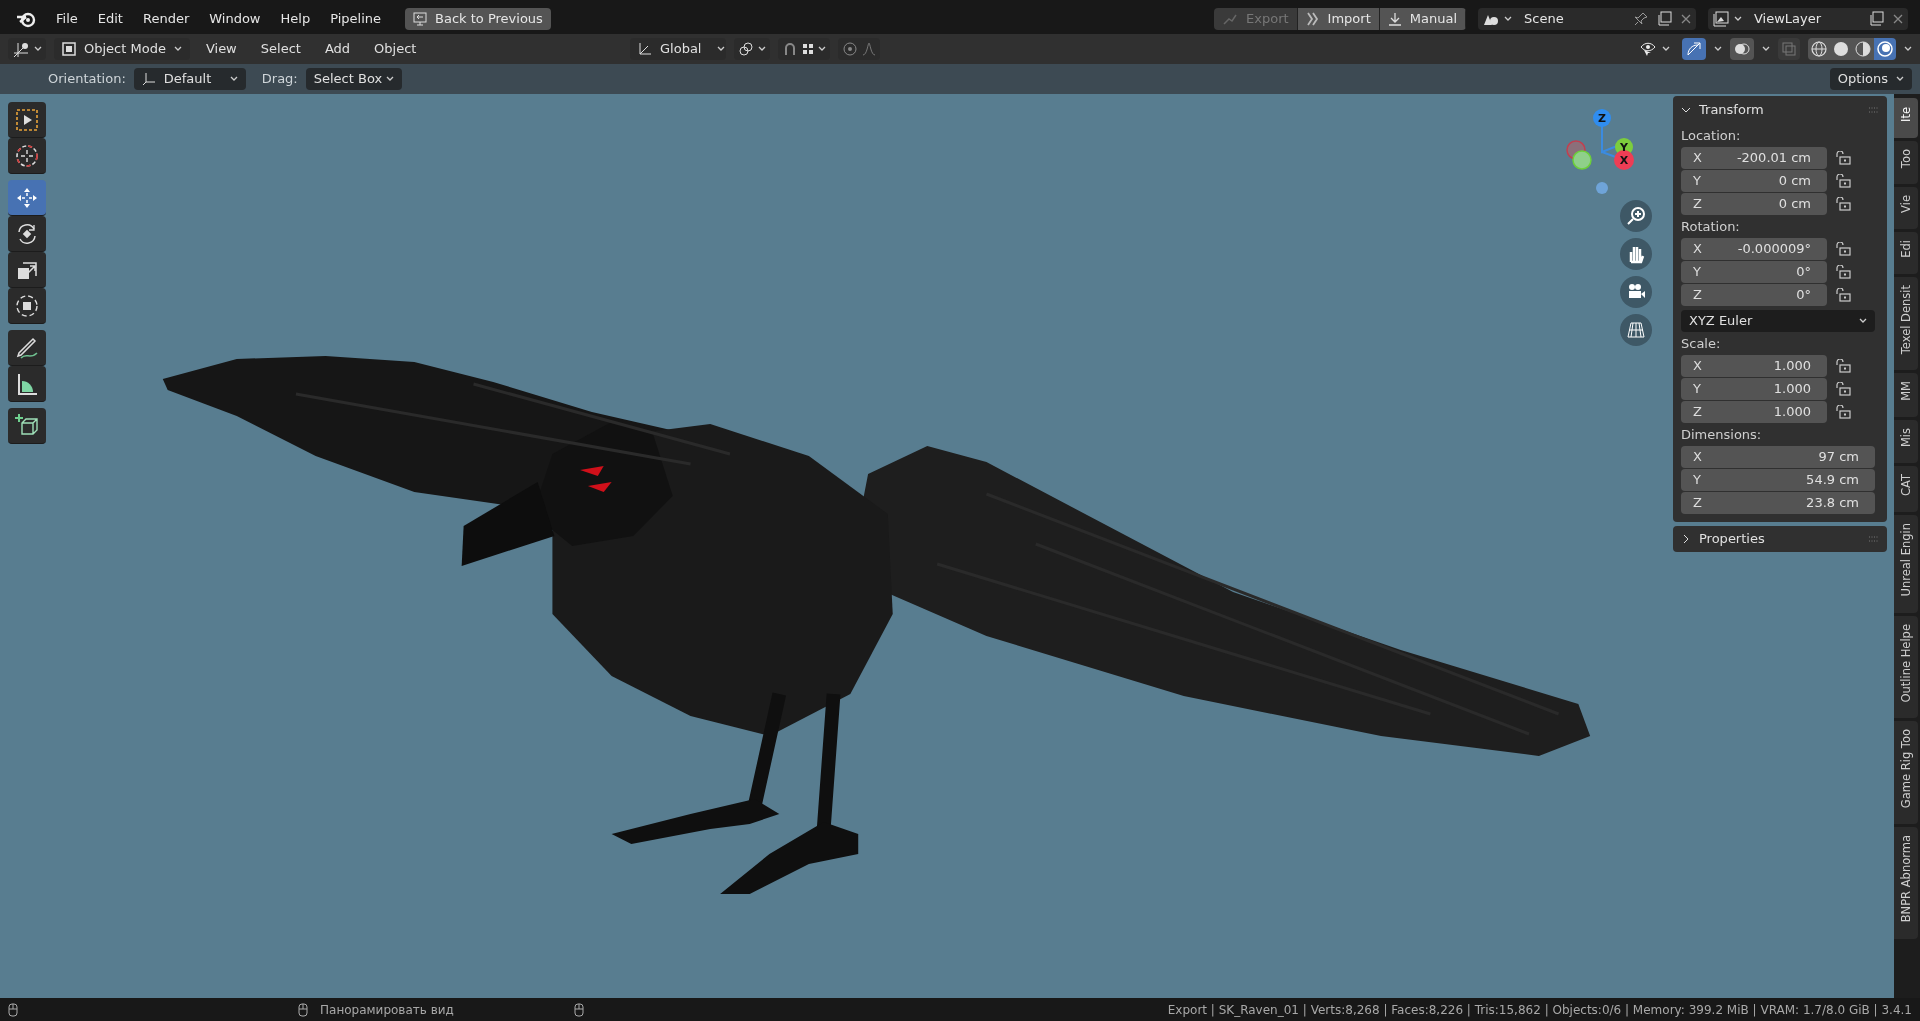 This screenshot has width=1920, height=1021. I want to click on menu-item: Help, so click(295, 19).